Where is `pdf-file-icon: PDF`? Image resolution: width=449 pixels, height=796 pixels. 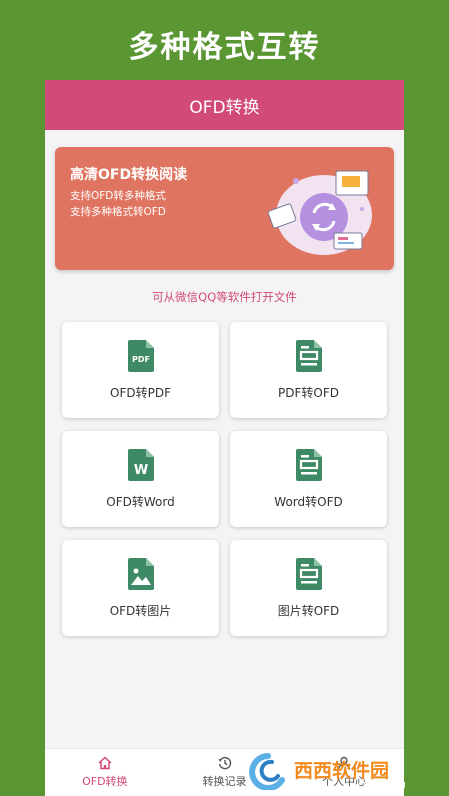
pdf-file-icon: PDF is located at coordinates (140, 355).